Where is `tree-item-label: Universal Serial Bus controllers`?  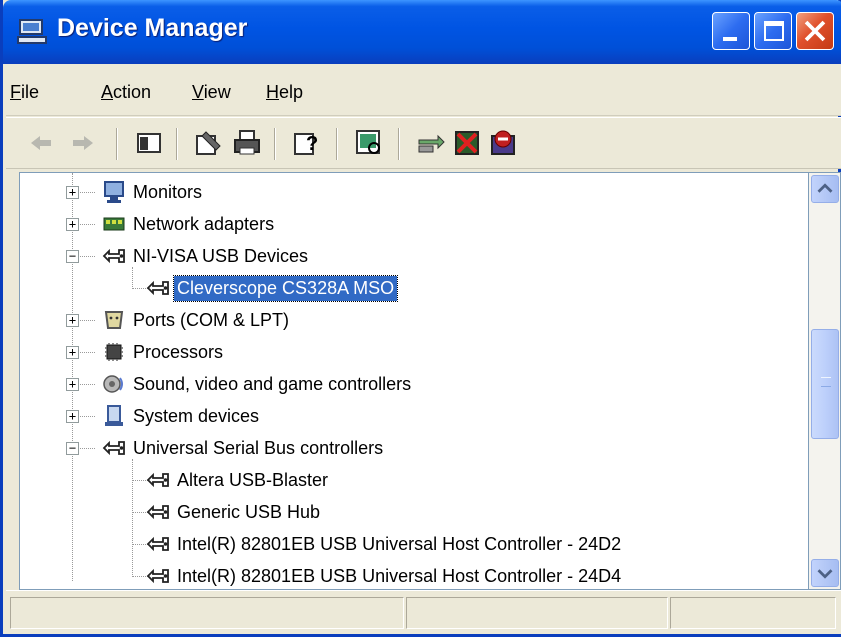
tree-item-label: Universal Serial Bus controllers is located at coordinates (258, 447).